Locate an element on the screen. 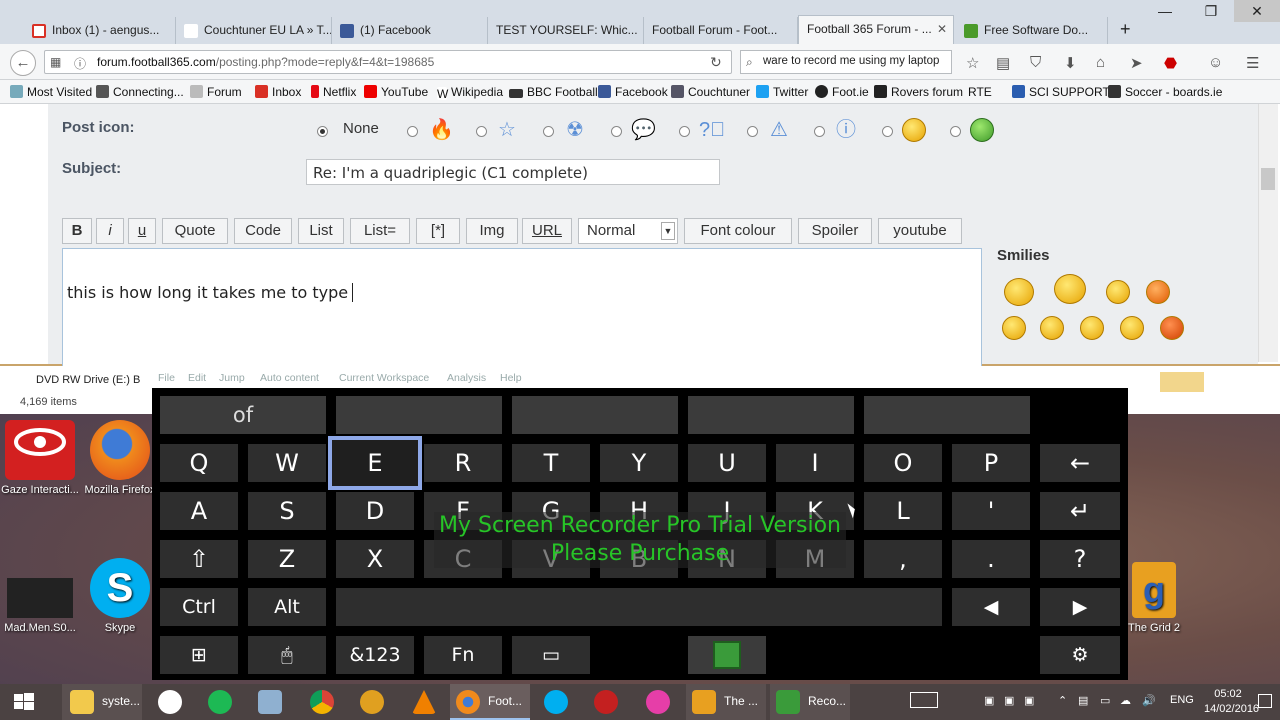  numbers-key: &123 is located at coordinates (375, 655).